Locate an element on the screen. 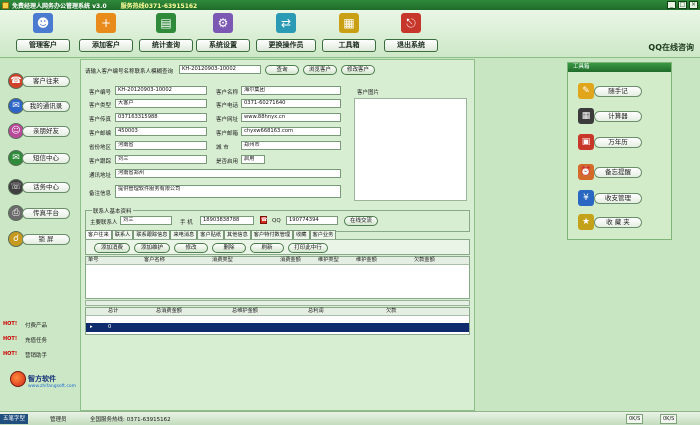 The width and height of the screenshot is (700, 425). toolbar-add-customer-button: + 添加客户 is located at coordinates (106, 34).